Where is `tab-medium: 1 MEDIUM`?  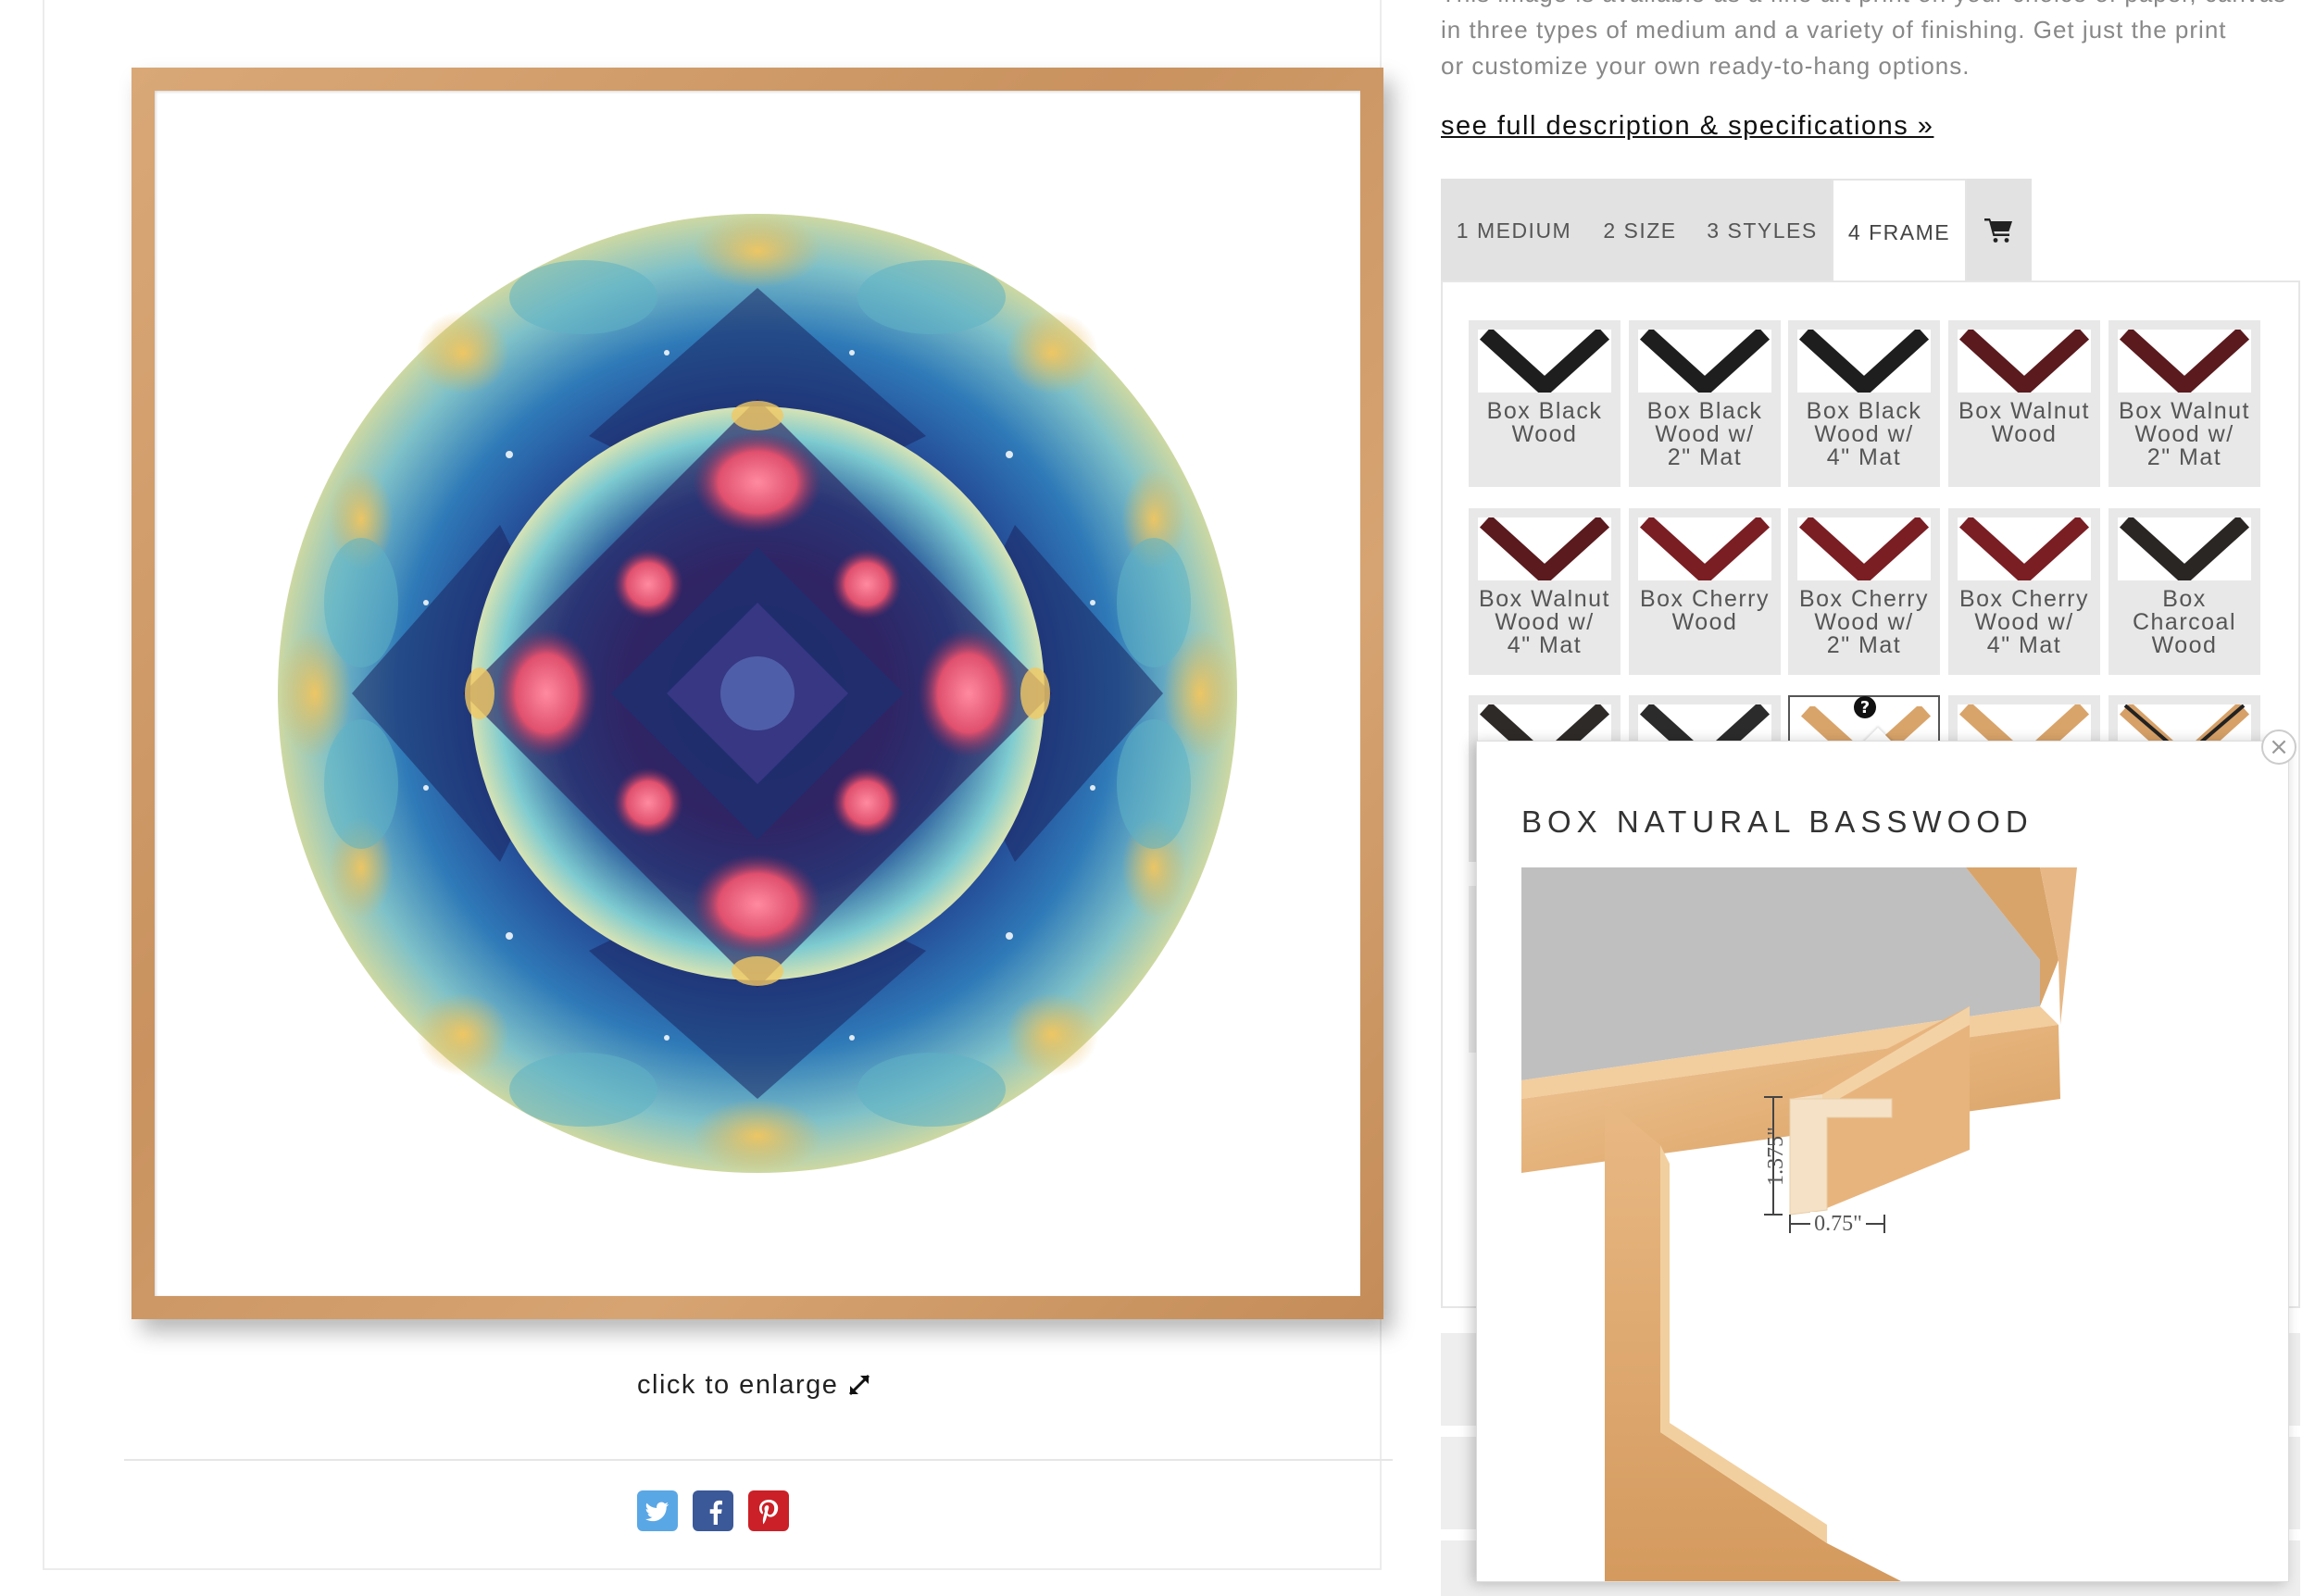 tab-medium: 1 MEDIUM is located at coordinates (1515, 230).